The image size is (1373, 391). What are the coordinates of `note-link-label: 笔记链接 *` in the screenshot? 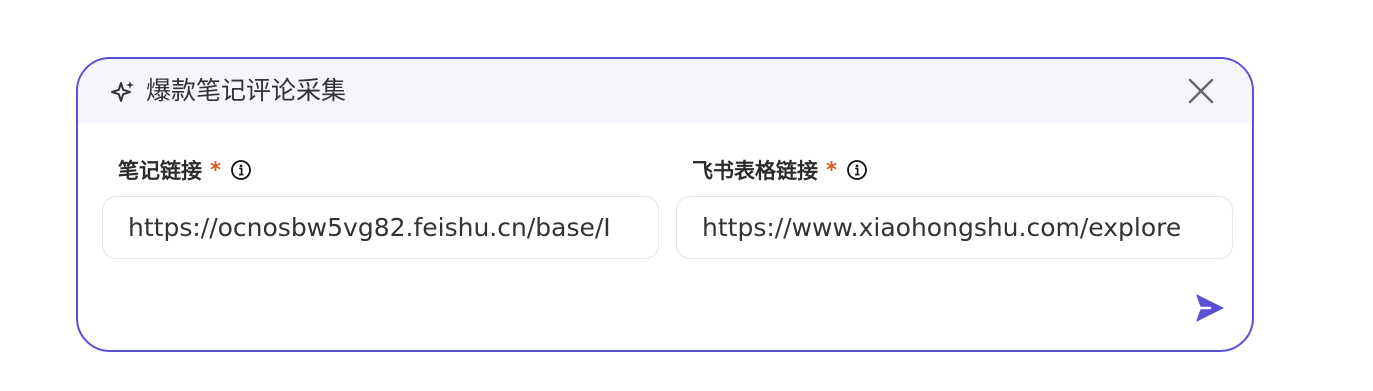 It's located at (185, 170).